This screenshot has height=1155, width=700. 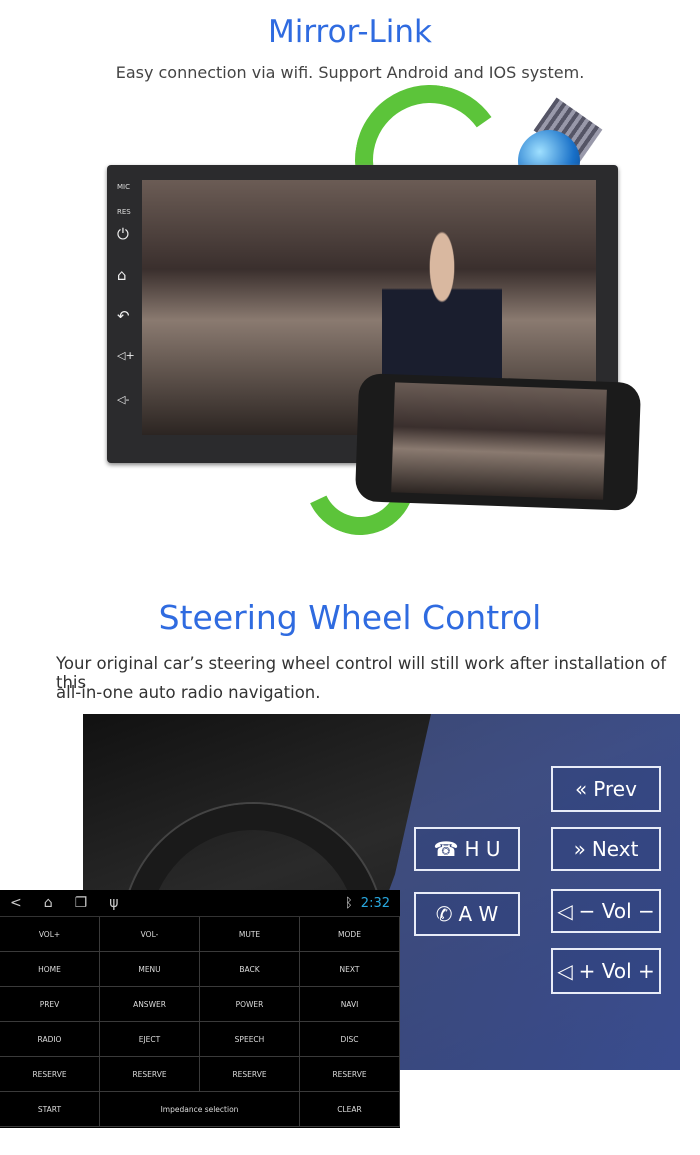 I want to click on key-vol-: VOL+, so click(x=50, y=934).